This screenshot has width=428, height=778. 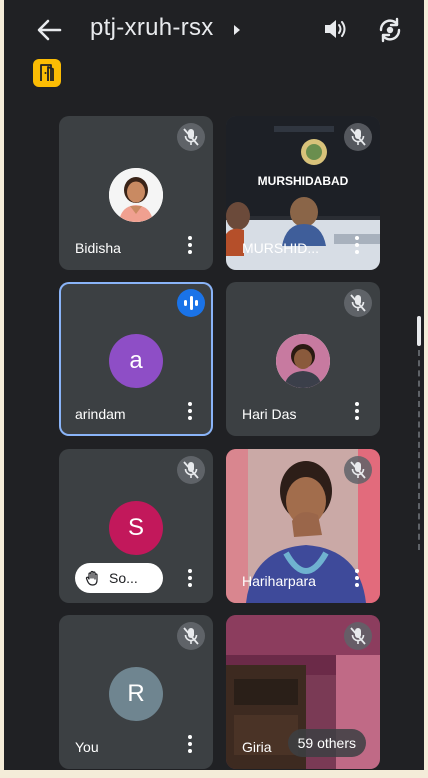 What do you see at coordinates (390, 30) in the screenshot?
I see `camera-flip-icon` at bounding box center [390, 30].